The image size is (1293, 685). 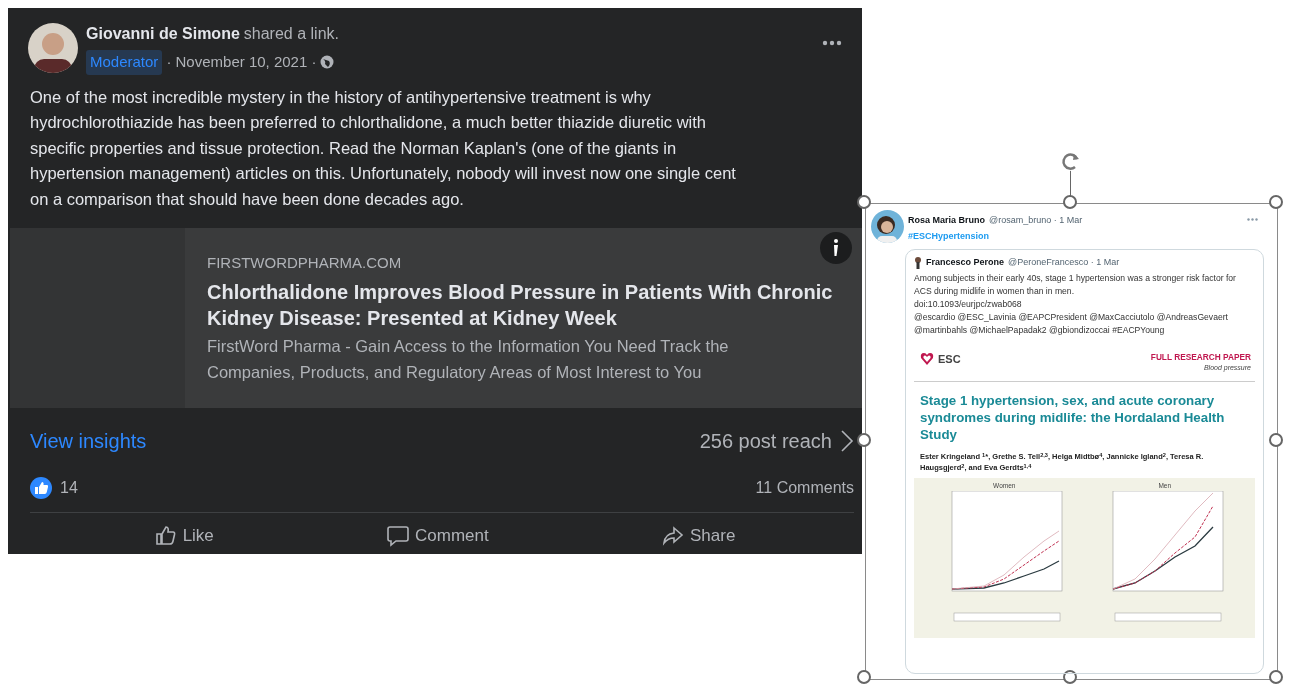 I want to click on link-description: FirstWord Pharma - Gain Access to the Information You Need Track the Companies, Products, and Regulatory Areas of Most Interest to You, so click(x=468, y=359).